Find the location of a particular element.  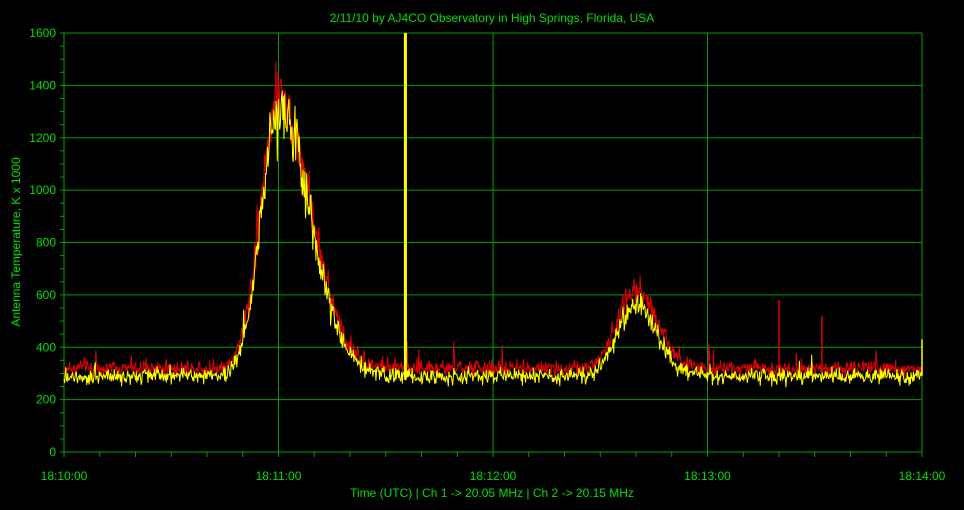

y-tick-label: 800 is located at coordinates (46, 243).